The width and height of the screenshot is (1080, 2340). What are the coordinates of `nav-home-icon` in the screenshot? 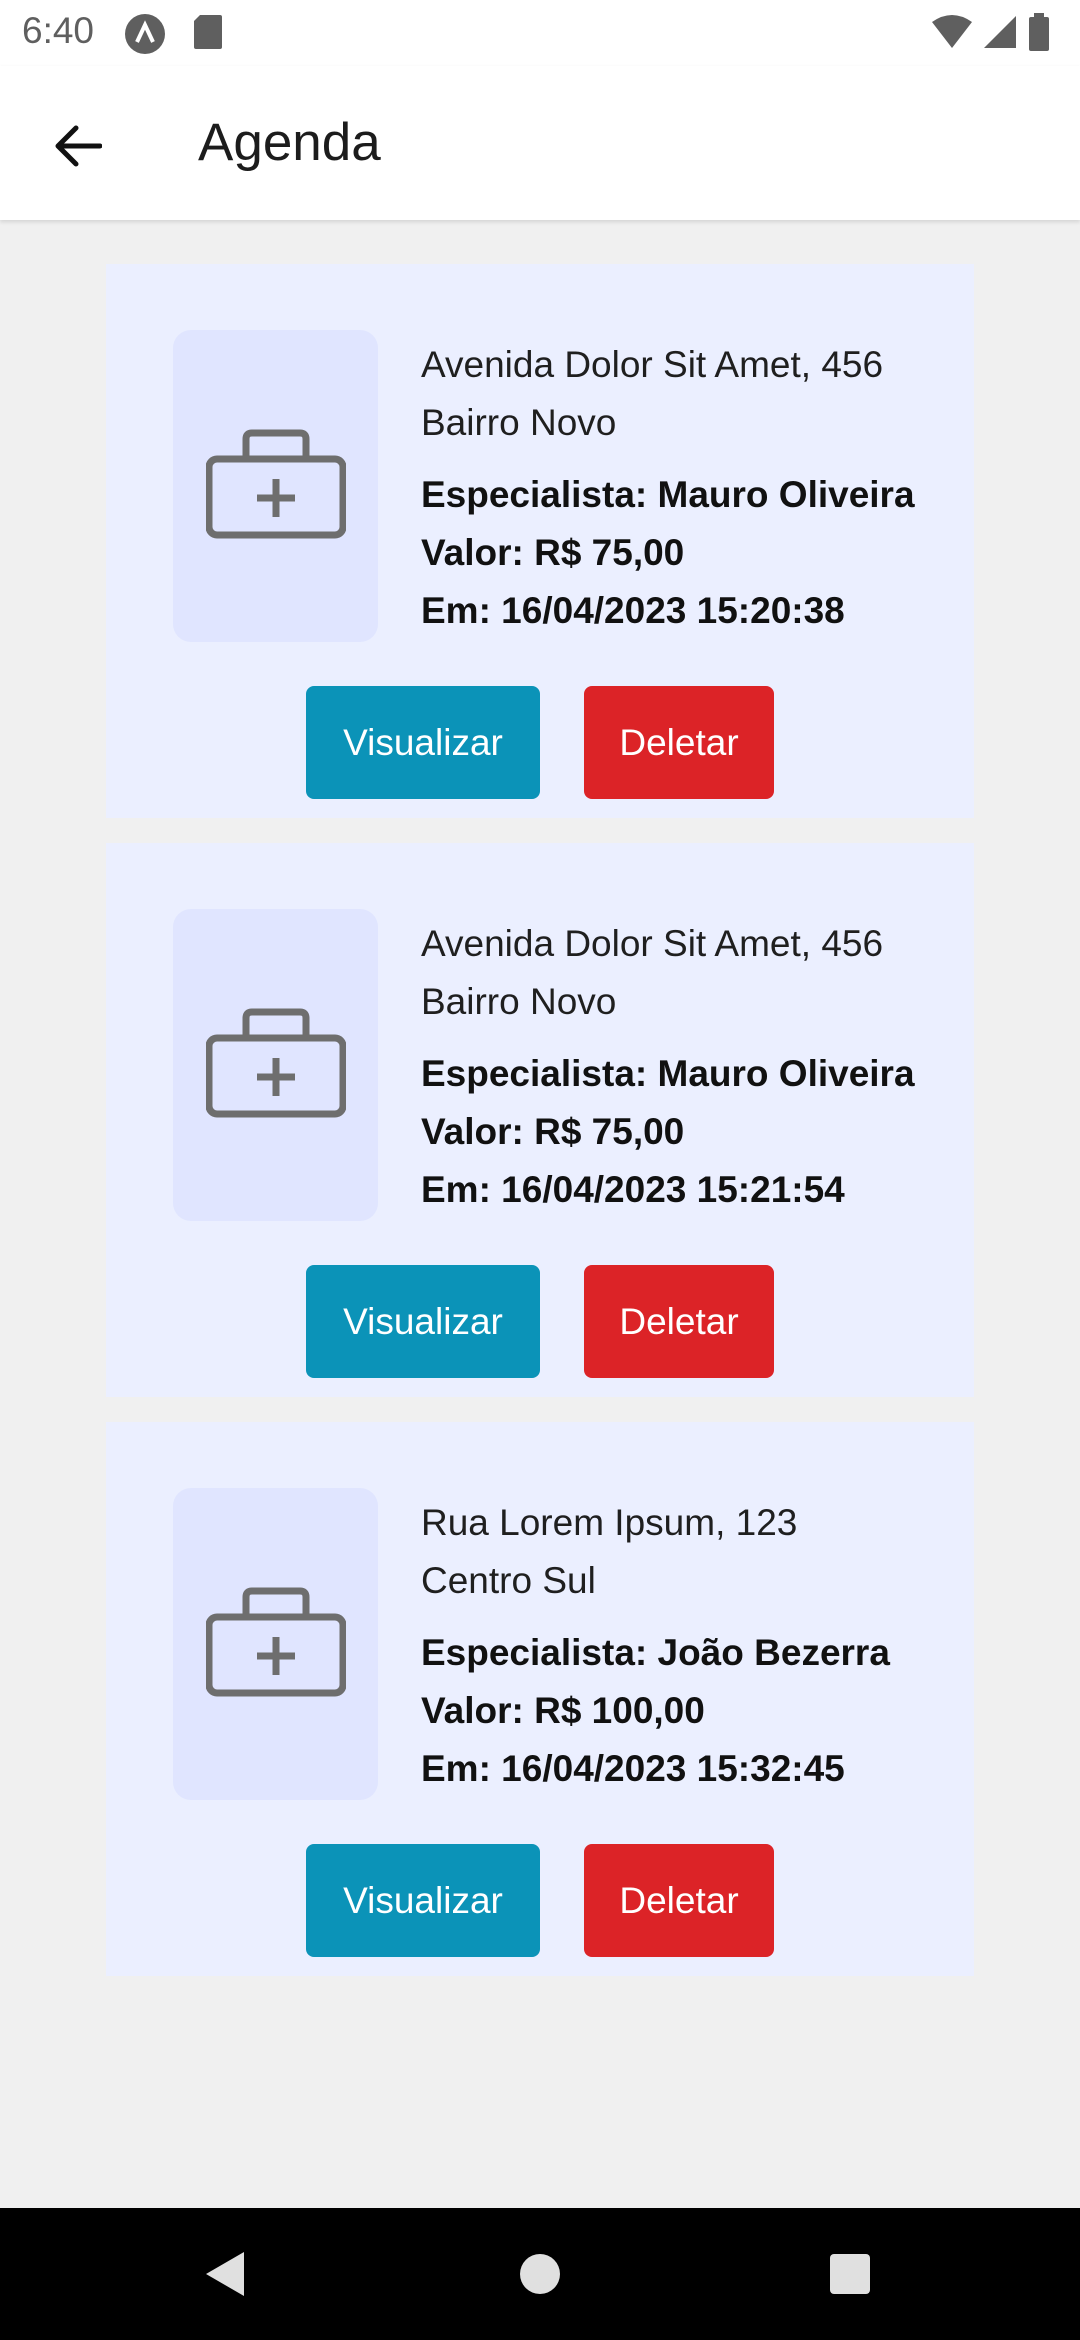 It's located at (540, 2276).